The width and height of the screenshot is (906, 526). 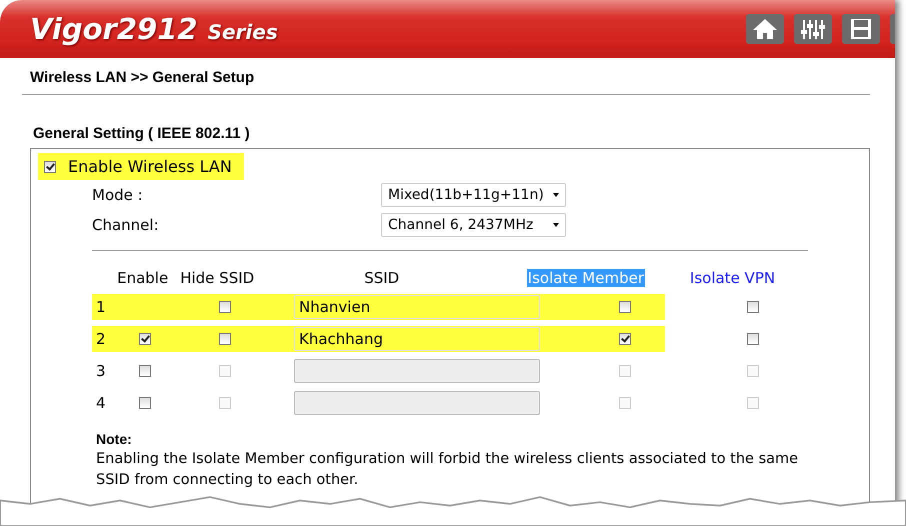 What do you see at coordinates (118, 195) in the screenshot?
I see `field-label: Mode :` at bounding box center [118, 195].